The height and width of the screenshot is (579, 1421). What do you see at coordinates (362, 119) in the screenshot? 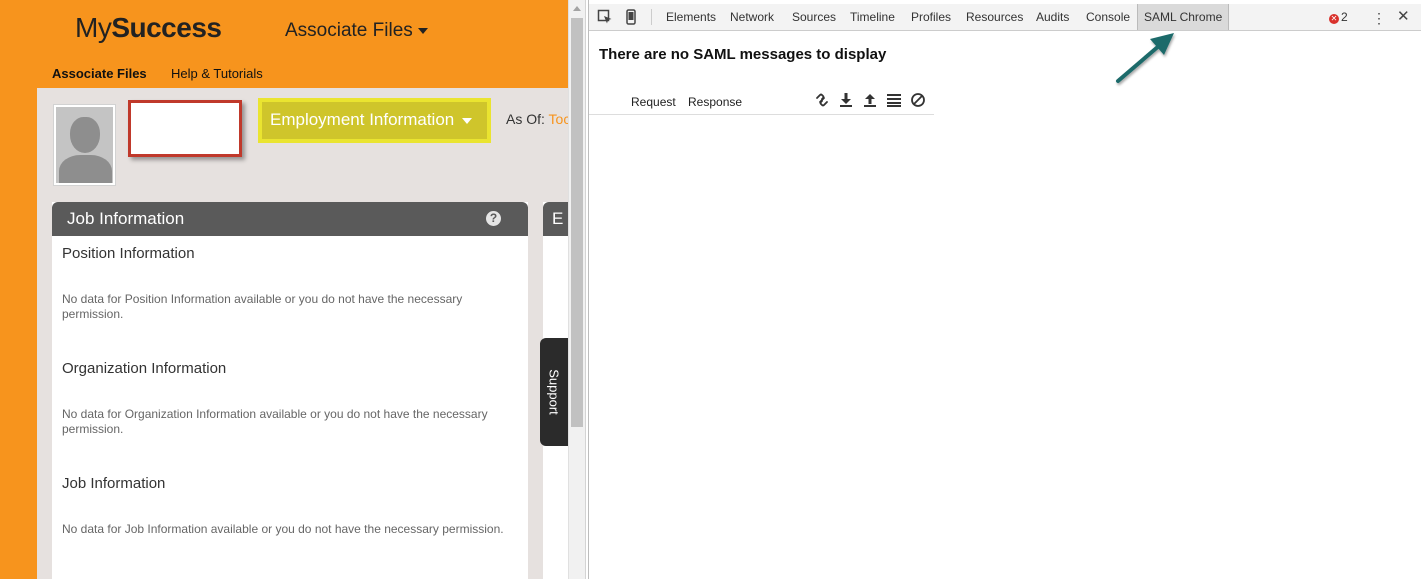
I see `employment-info-label: Employment Information` at bounding box center [362, 119].